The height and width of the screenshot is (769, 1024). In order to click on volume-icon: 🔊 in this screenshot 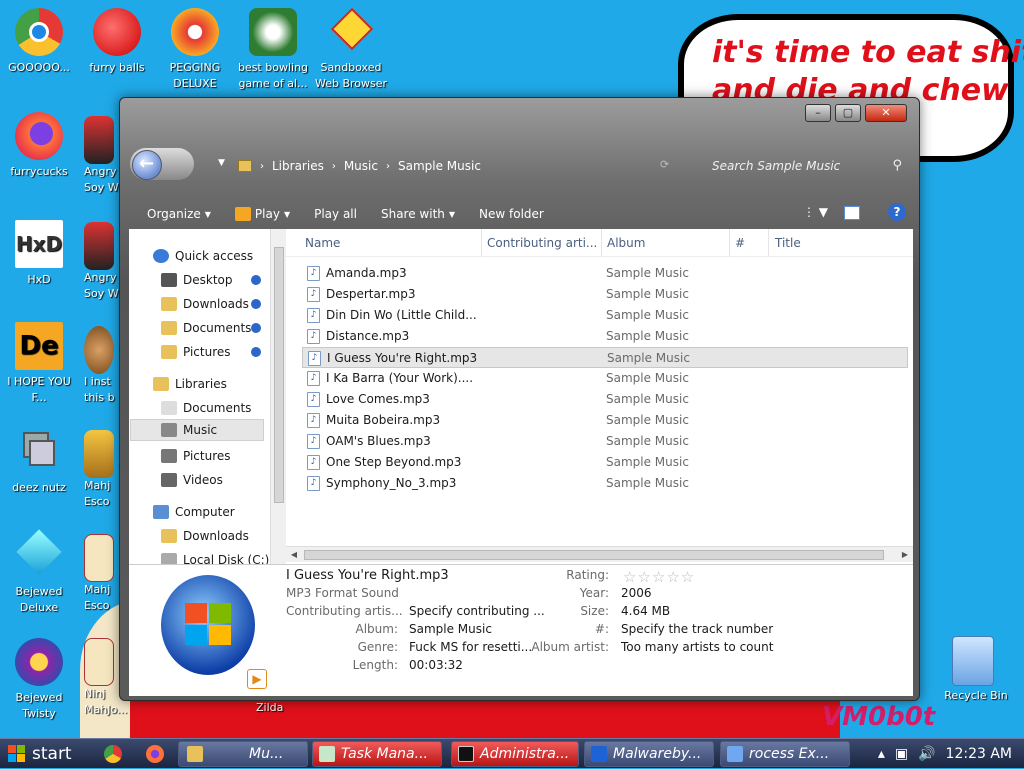, I will do `click(926, 754)`.